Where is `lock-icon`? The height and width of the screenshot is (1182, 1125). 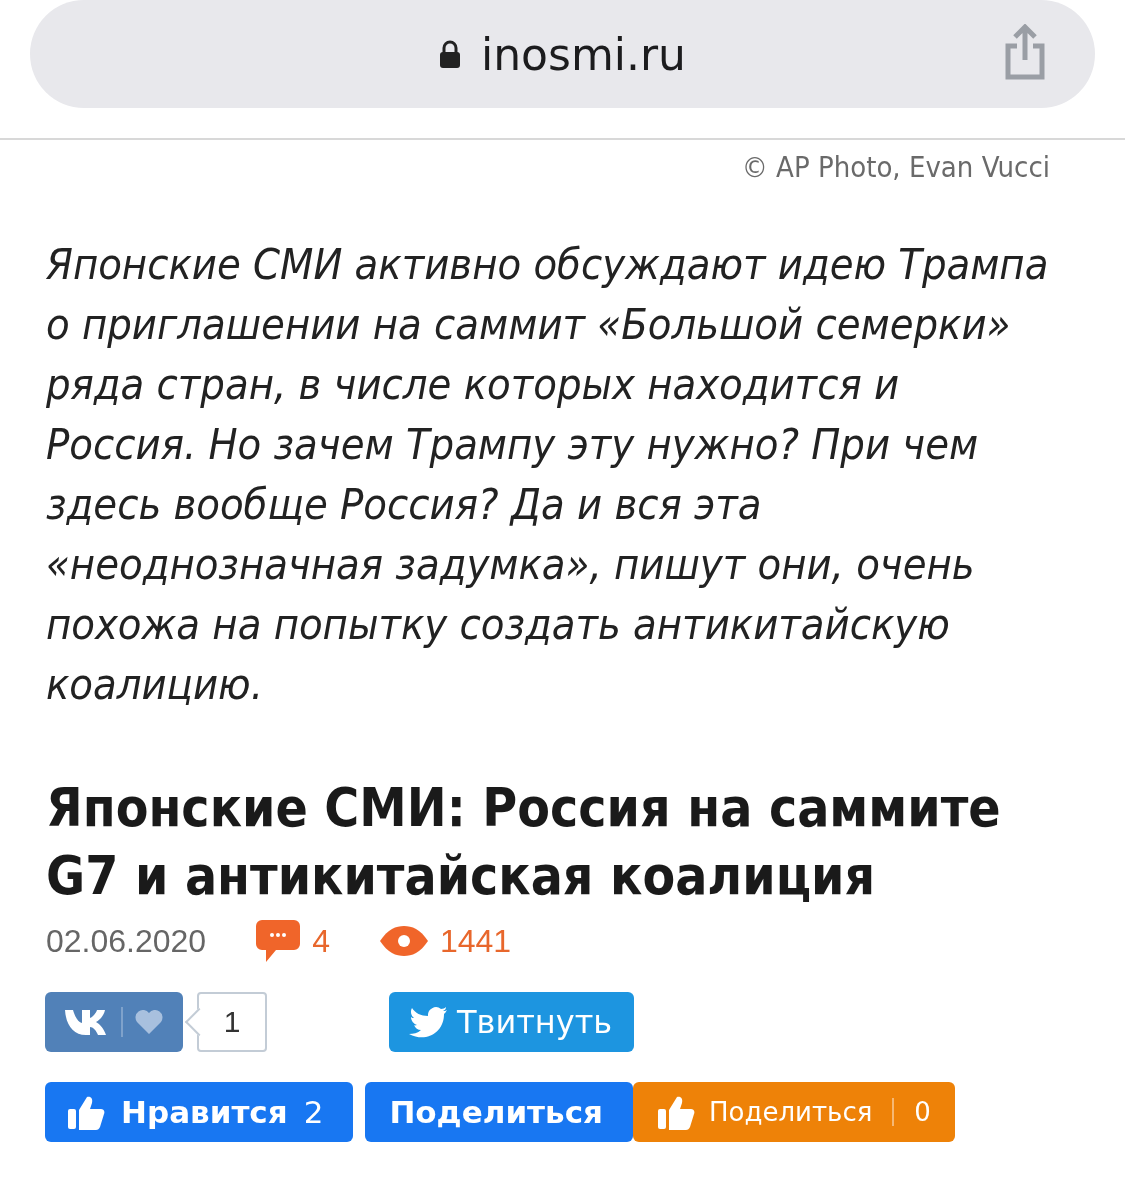
lock-icon is located at coordinates (450, 54).